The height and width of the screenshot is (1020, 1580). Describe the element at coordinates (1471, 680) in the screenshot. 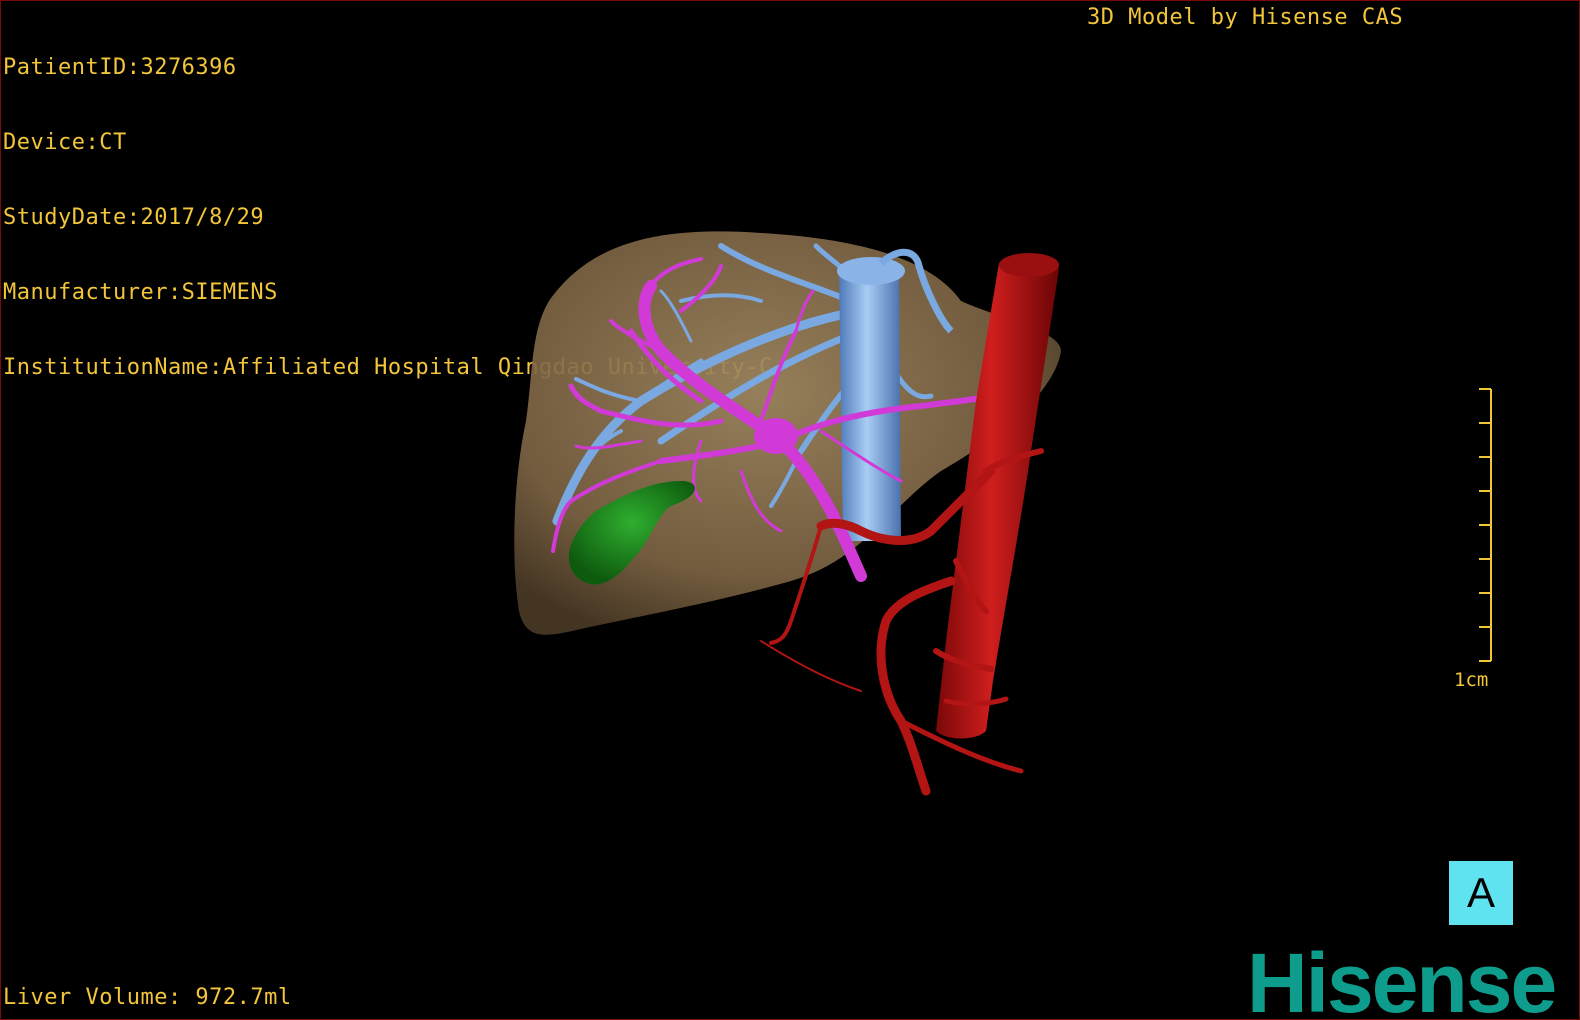

I see `scale-label: 1cm` at that location.